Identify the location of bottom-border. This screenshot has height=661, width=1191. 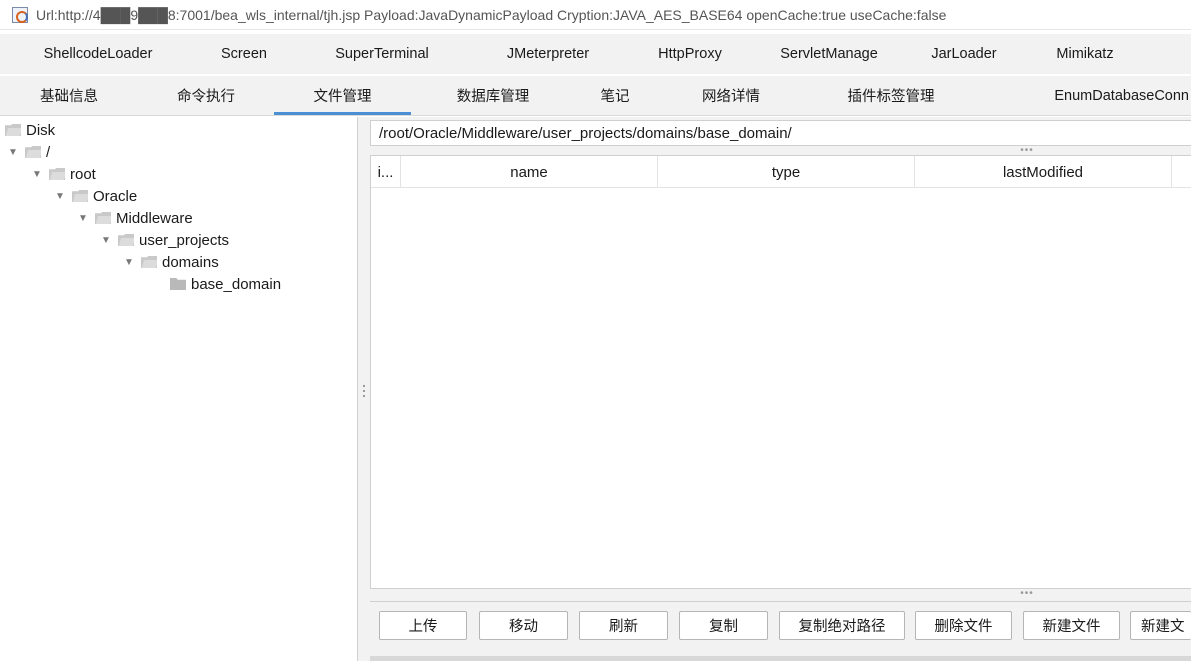
(780, 658).